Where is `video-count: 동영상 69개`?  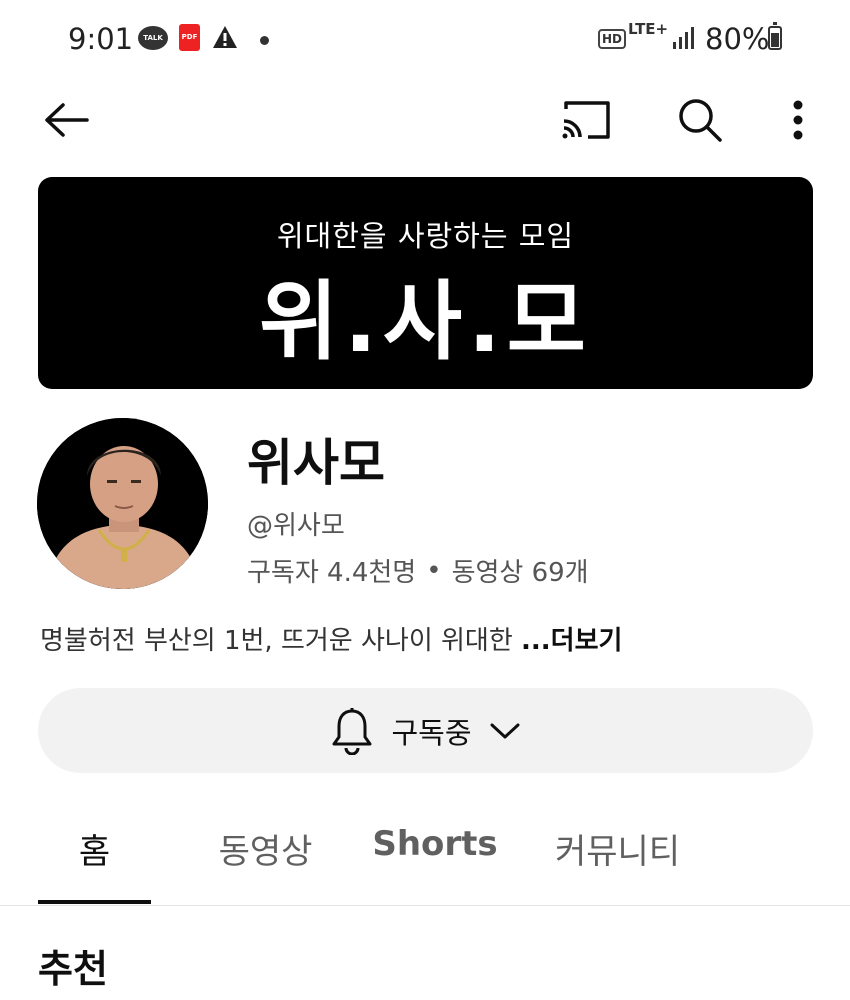 video-count: 동영상 69개 is located at coordinates (520, 573).